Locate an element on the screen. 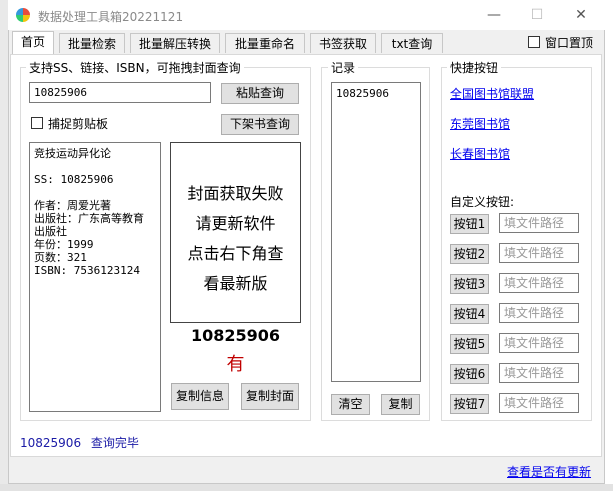  book-info-line: 作者：周爱光著 is located at coordinates (72, 205).